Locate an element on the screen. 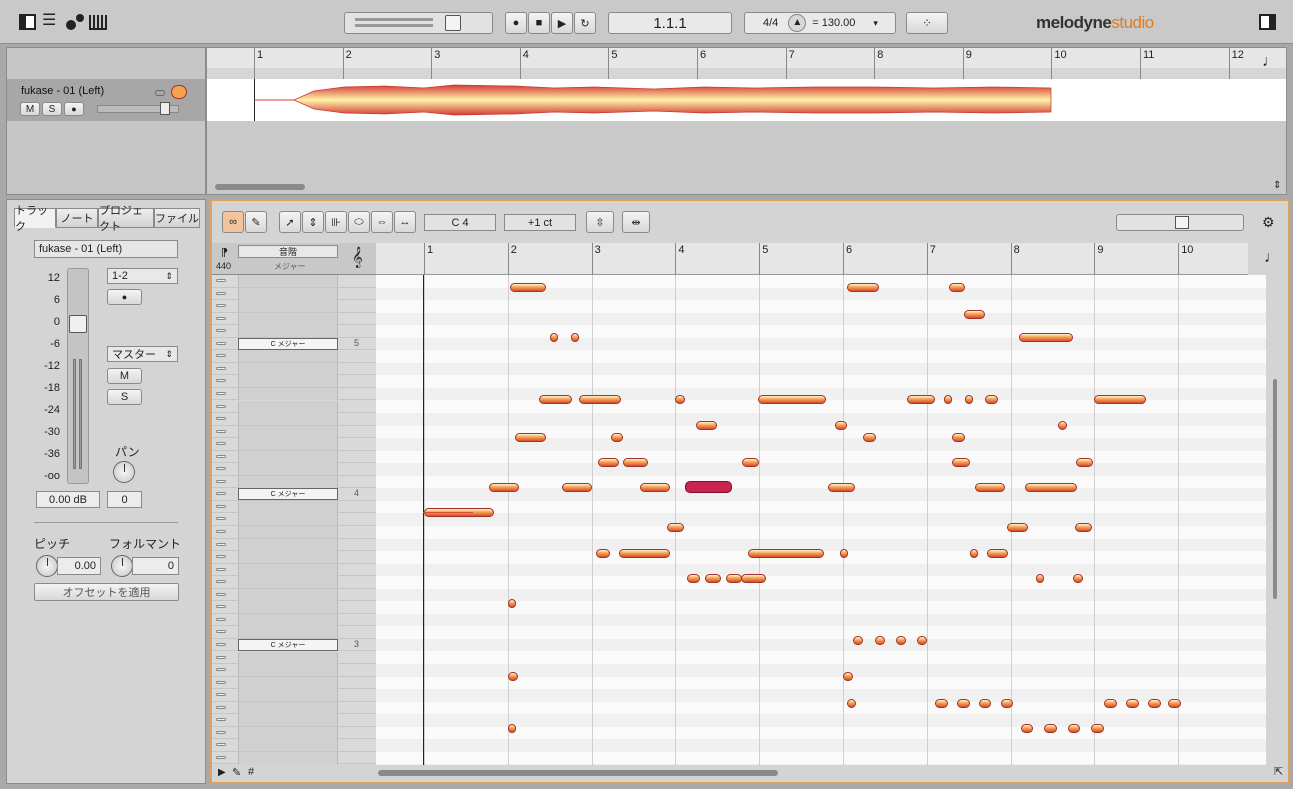 The image size is (1293, 789). cent-field: +1 ct is located at coordinates (540, 222).